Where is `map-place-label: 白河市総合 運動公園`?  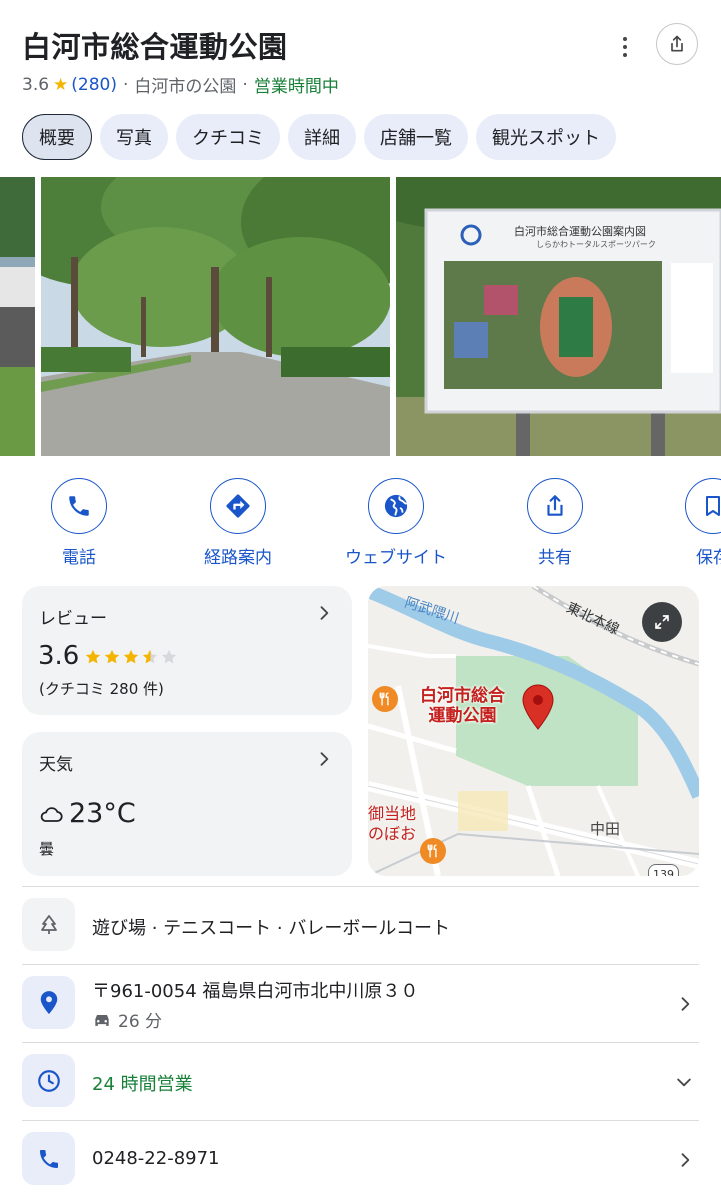
map-place-label: 白河市総合 運動公園 is located at coordinates (462, 706).